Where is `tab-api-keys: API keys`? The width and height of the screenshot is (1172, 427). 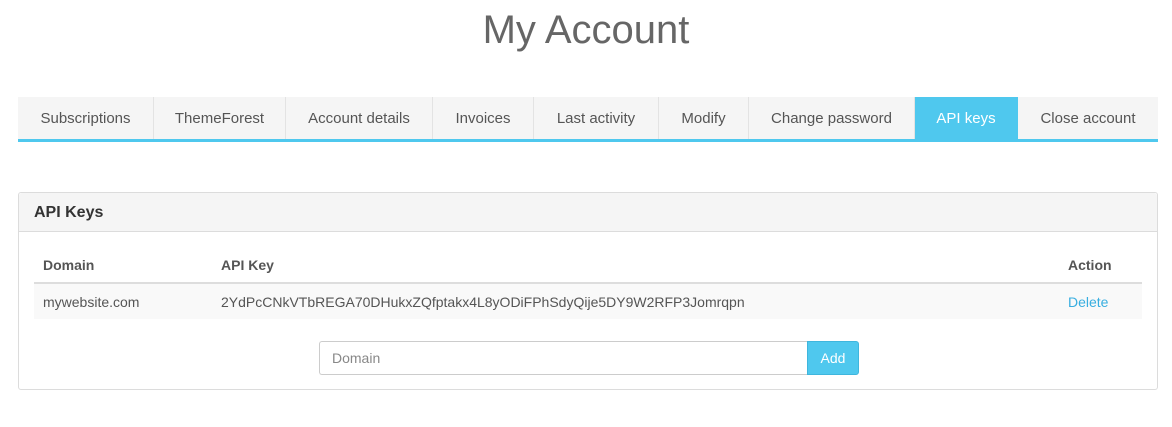 tab-api-keys: API keys is located at coordinates (966, 118).